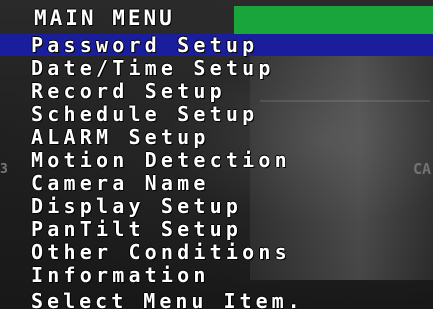 The image size is (433, 309). What do you see at coordinates (120, 183) in the screenshot?
I see `menu-item-label: Camera Name` at bounding box center [120, 183].